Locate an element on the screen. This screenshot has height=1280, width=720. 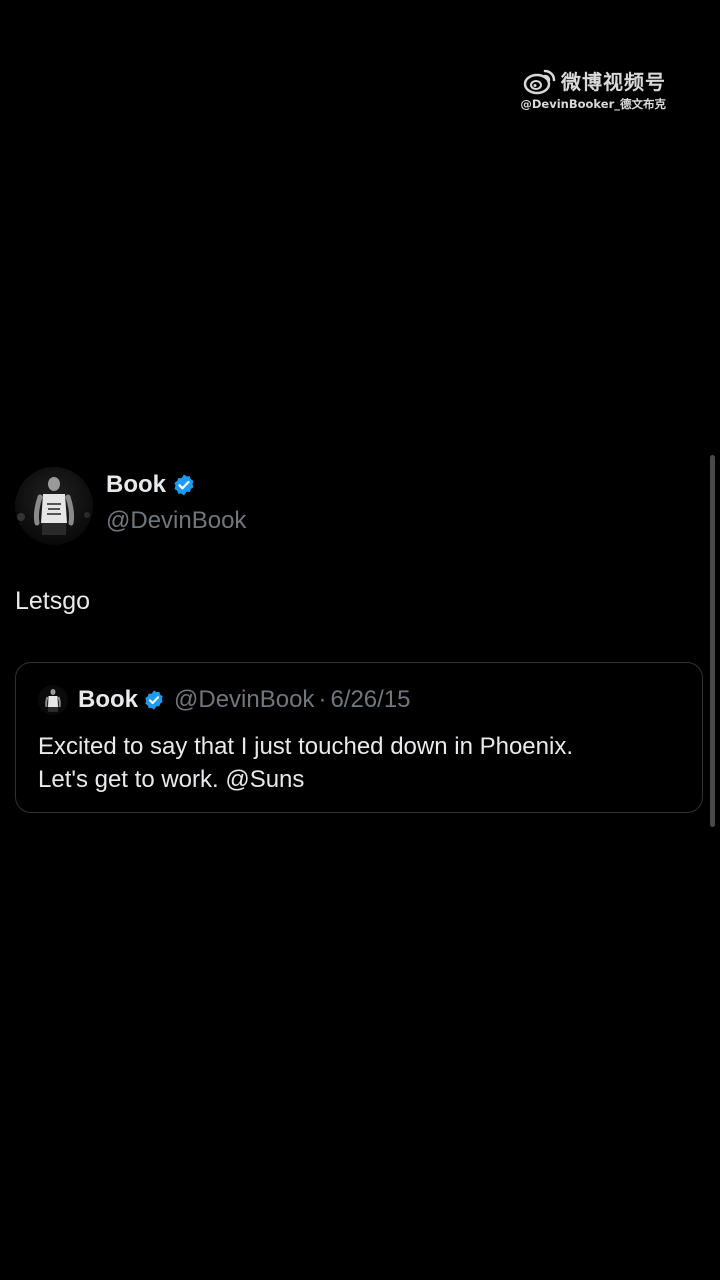
quoted-text-line-2: Let's get to work. @Suns is located at coordinates (171, 779).